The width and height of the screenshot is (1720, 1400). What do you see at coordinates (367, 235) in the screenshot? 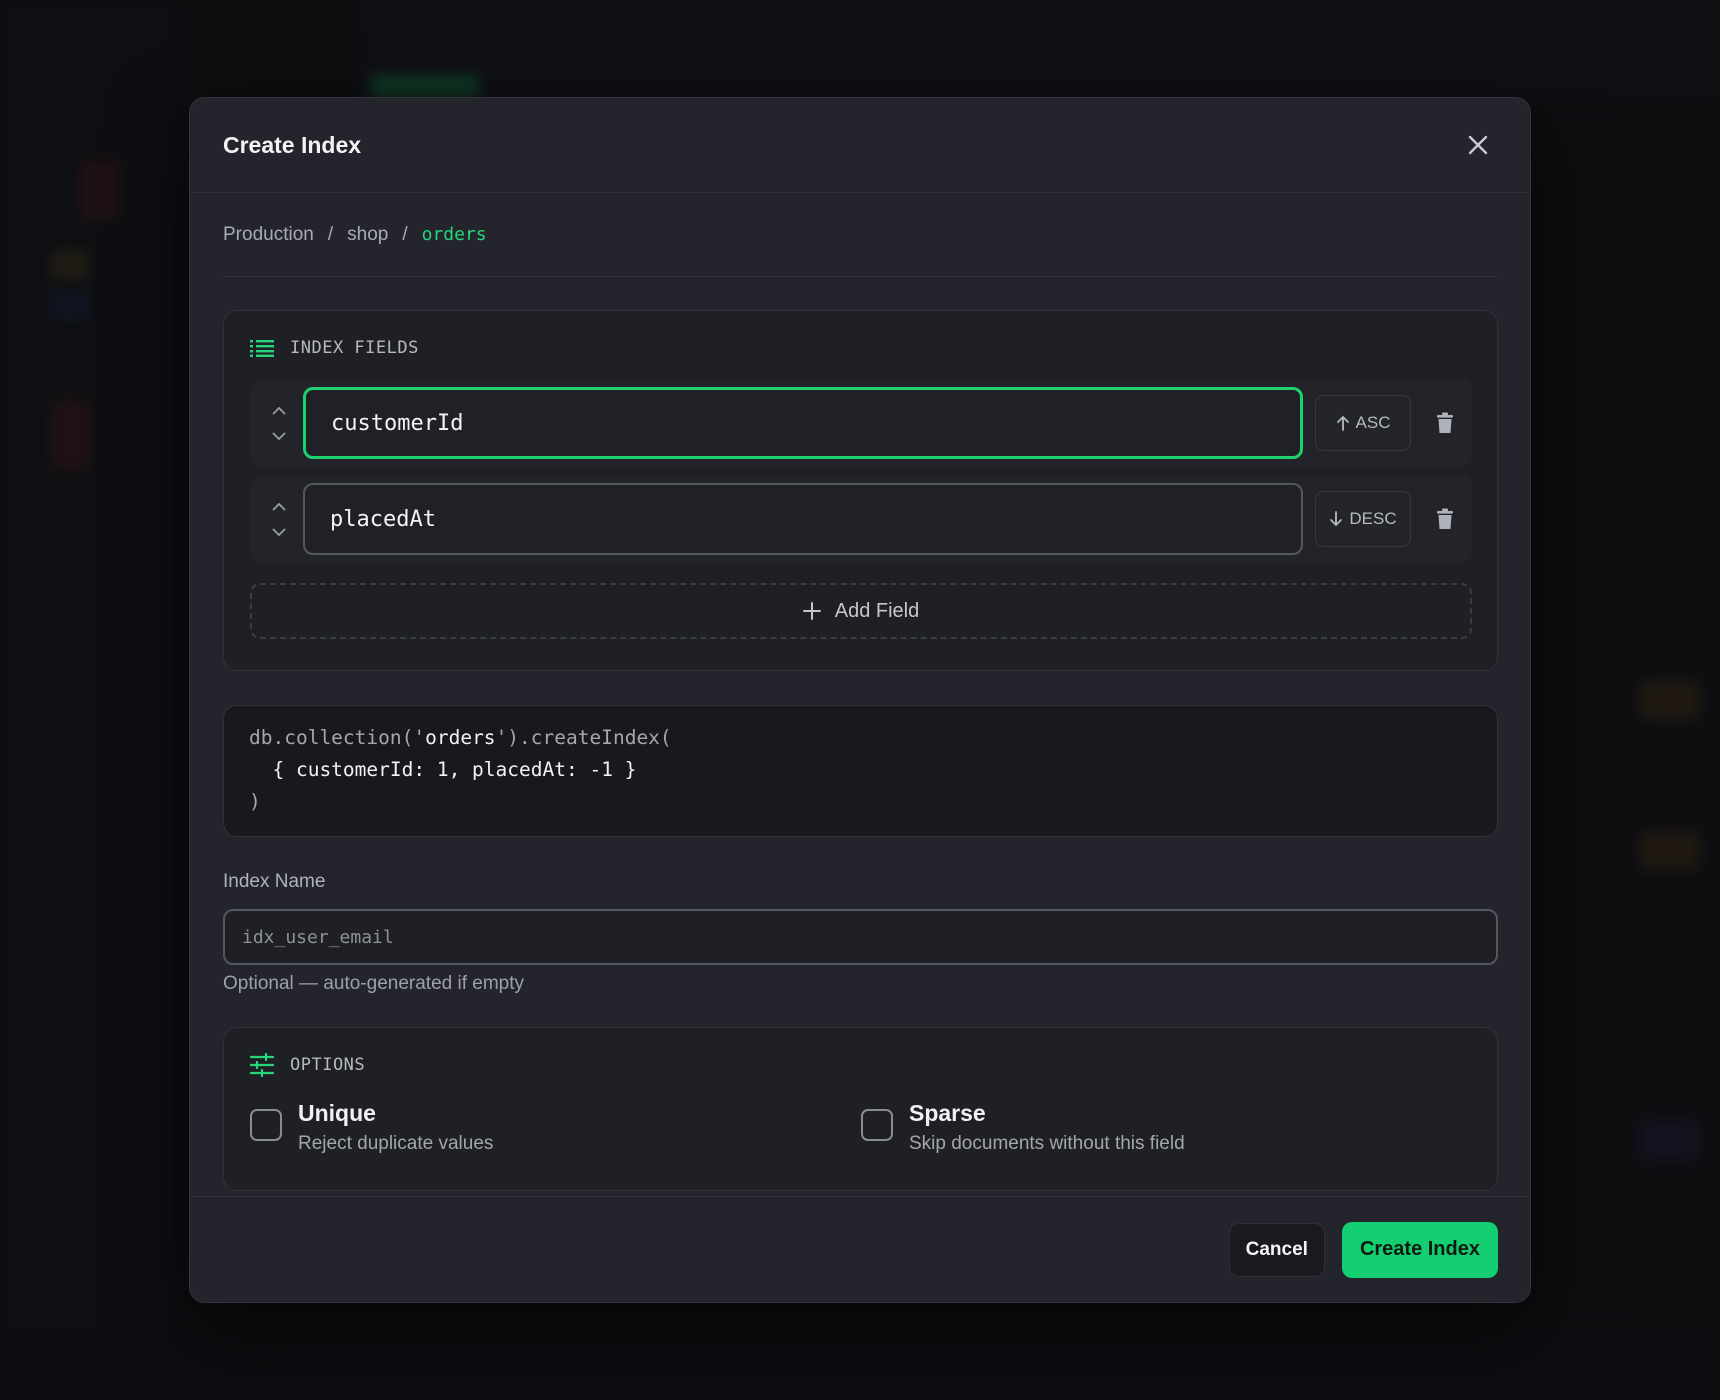
I see `breadcrumb-item-database: shop` at bounding box center [367, 235].